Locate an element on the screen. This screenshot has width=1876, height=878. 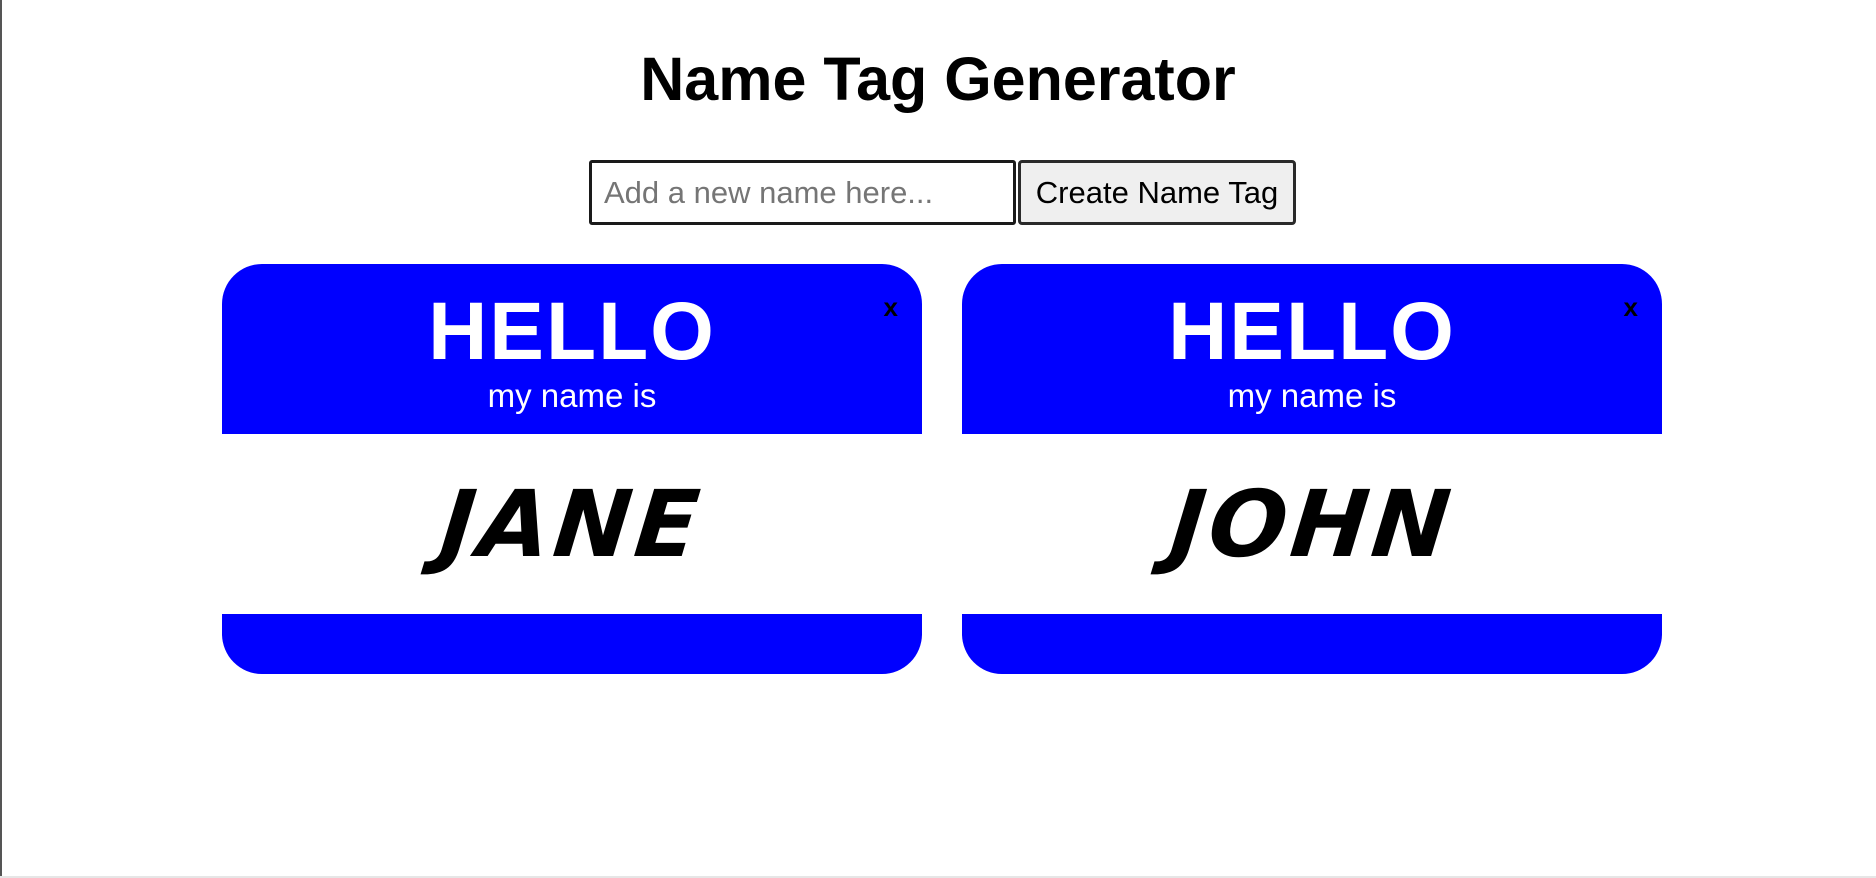
tag-name: JOHN is located at coordinates (1312, 524).